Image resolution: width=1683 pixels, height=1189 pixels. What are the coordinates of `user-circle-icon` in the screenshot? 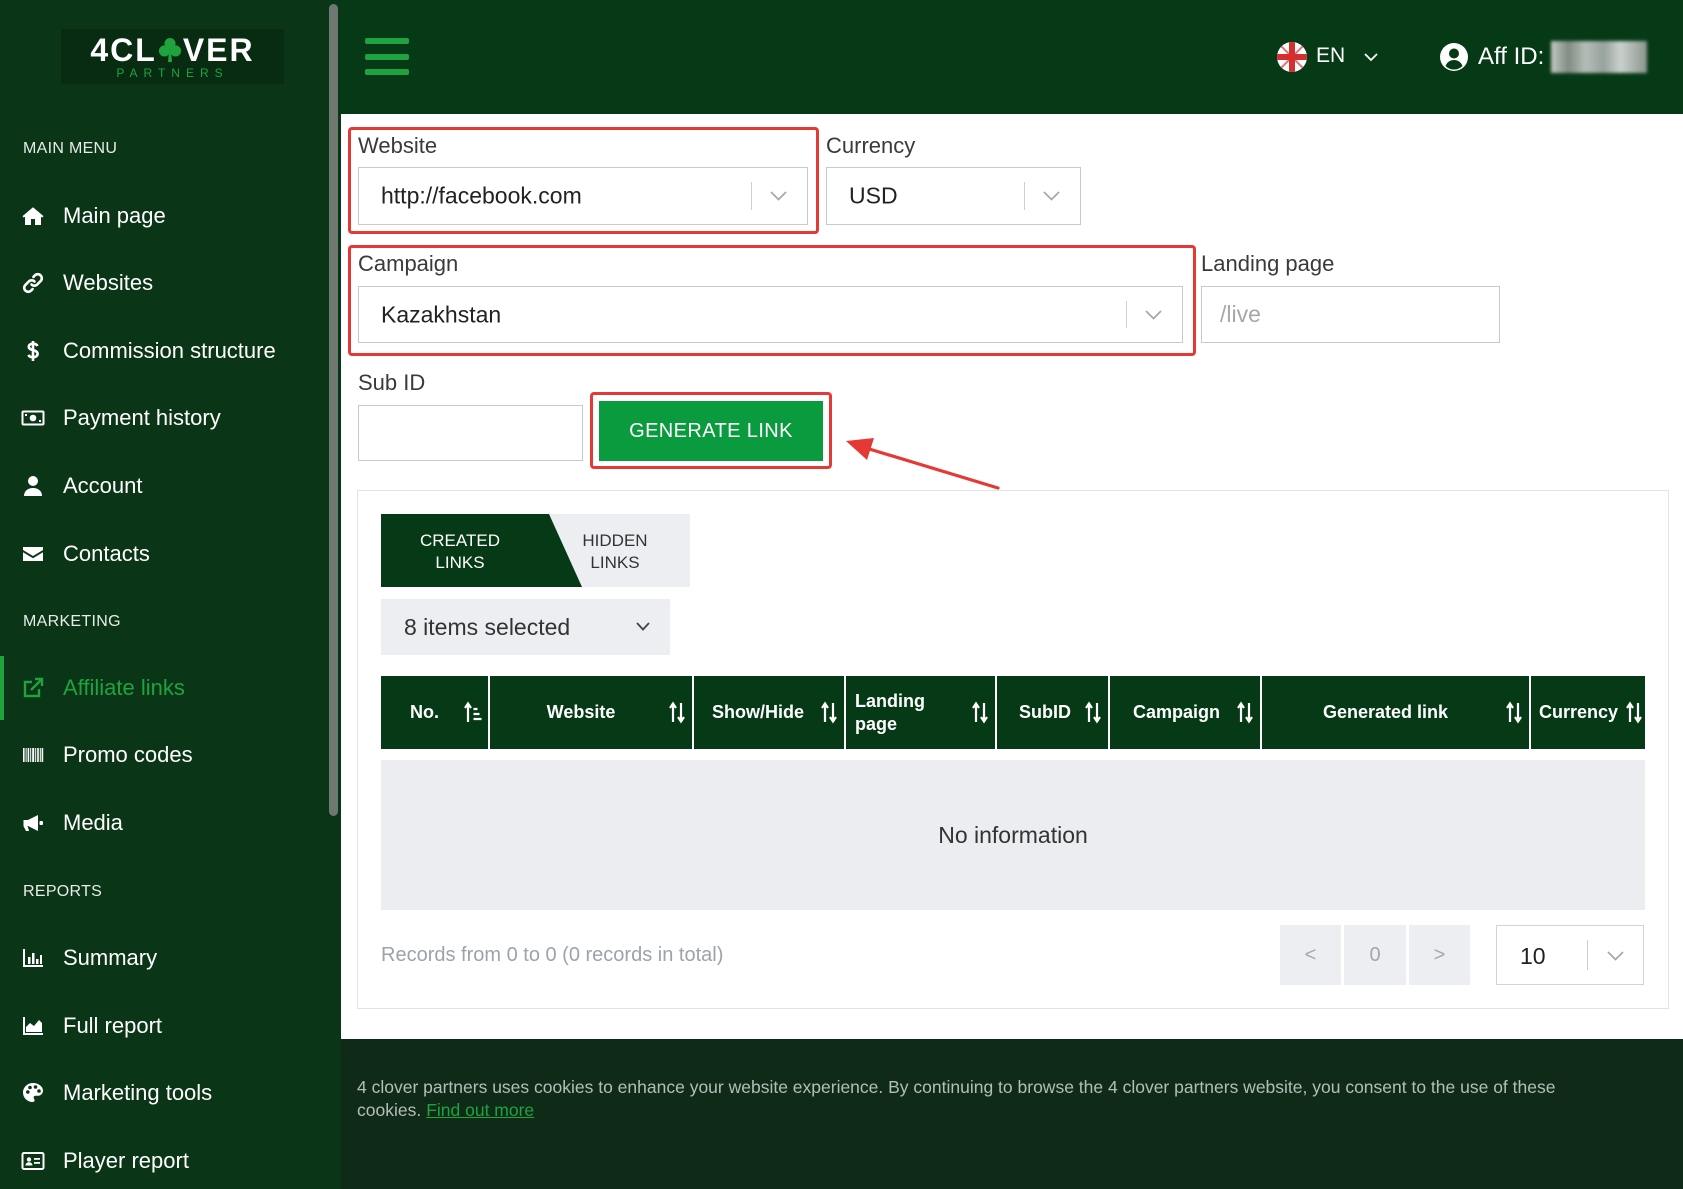 It's located at (1454, 57).